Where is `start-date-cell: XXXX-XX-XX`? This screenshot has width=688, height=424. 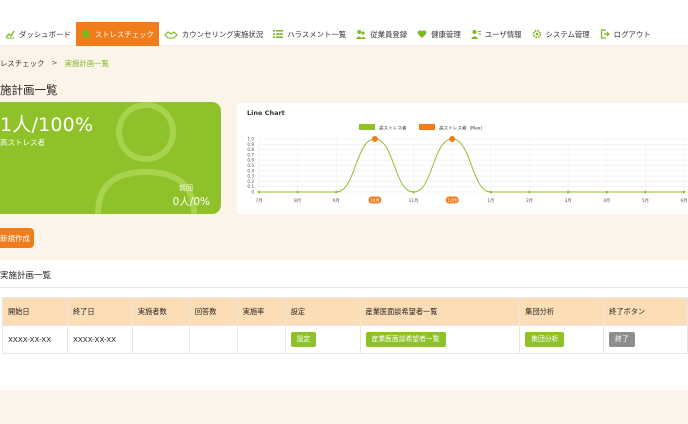 start-date-cell: XXXX-XX-XX is located at coordinates (35, 339).